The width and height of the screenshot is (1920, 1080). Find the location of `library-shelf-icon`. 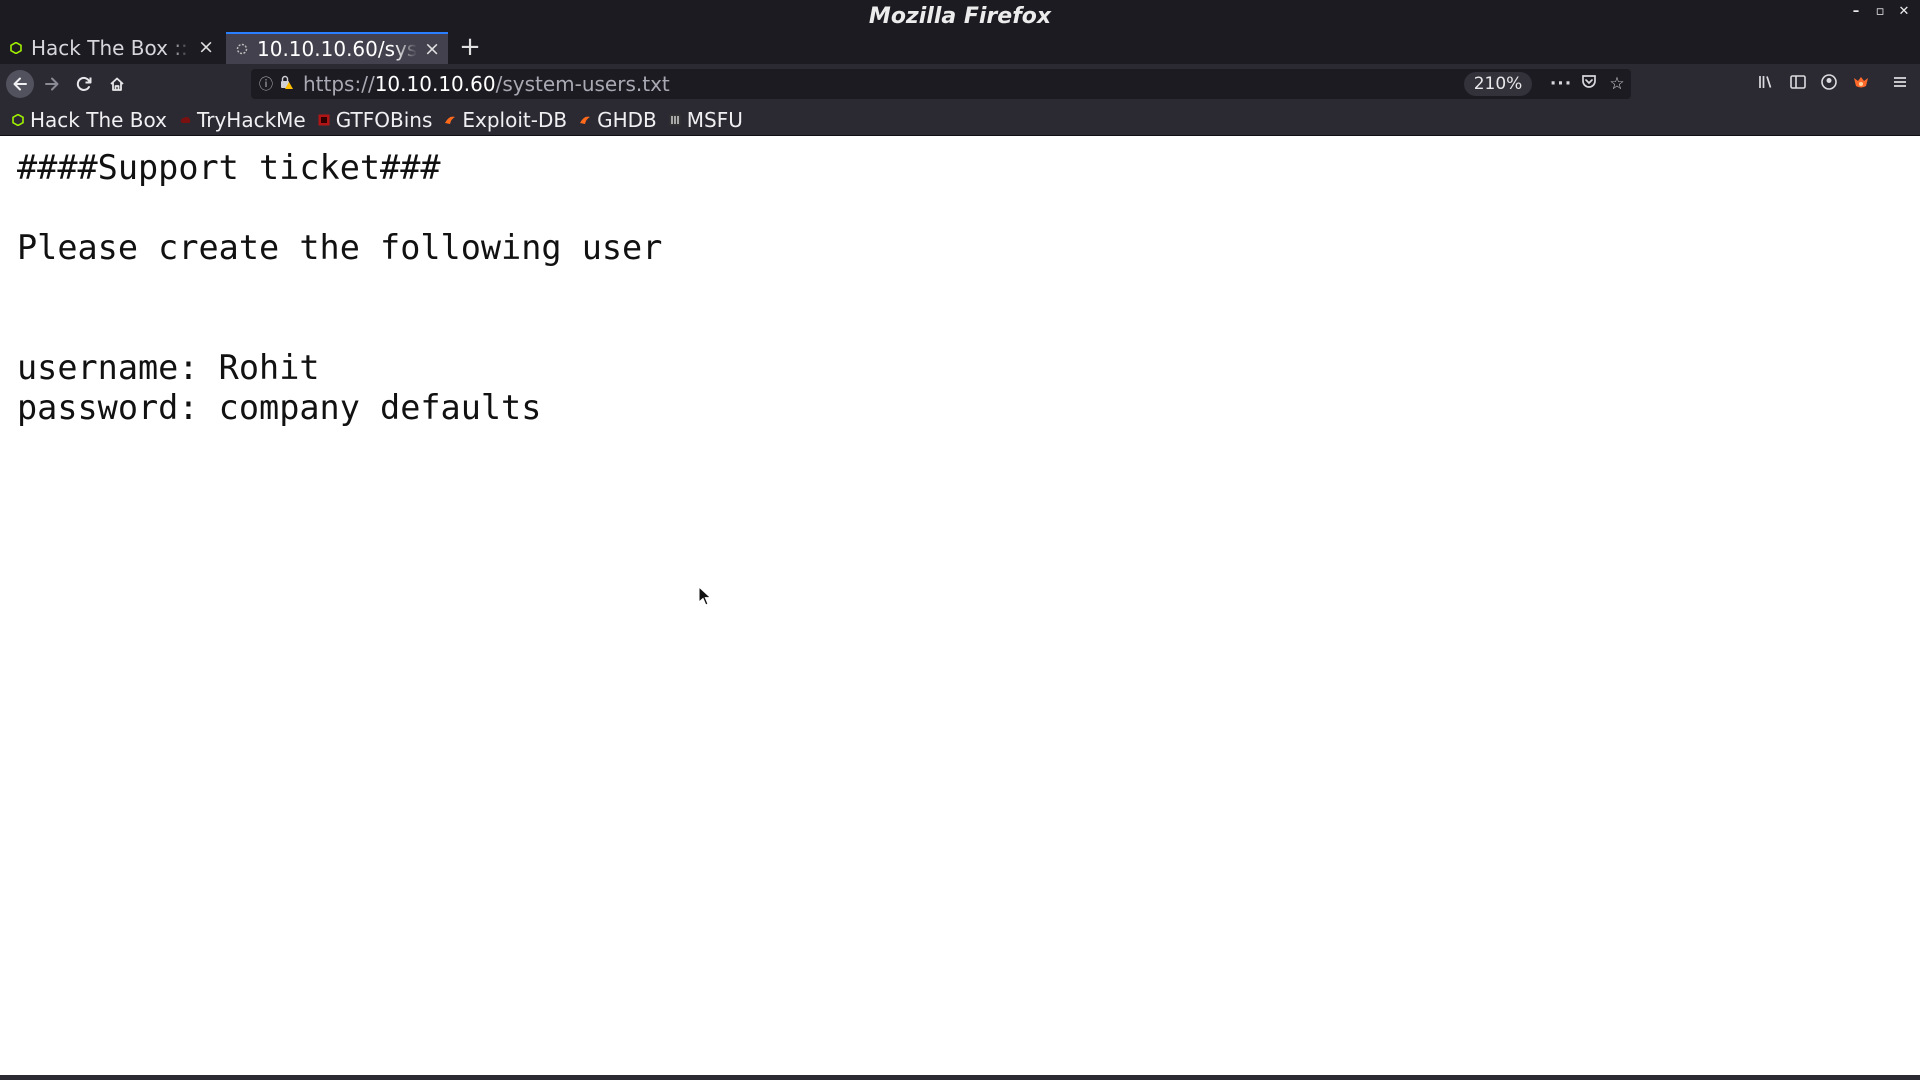

library-shelf-icon is located at coordinates (1765, 82).